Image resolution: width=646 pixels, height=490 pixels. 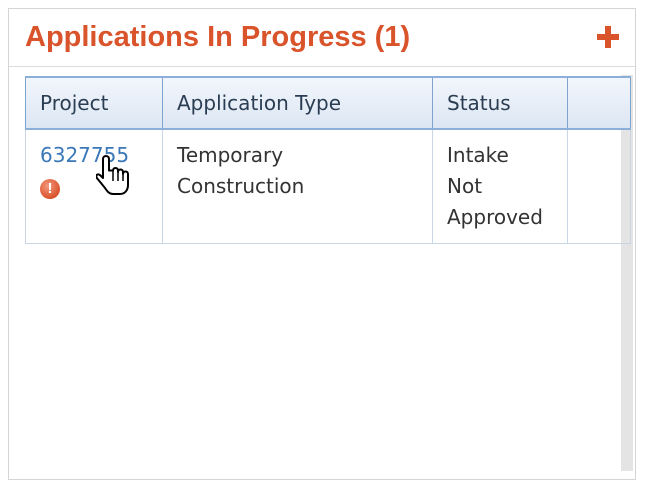 I want to click on add-application-button, so click(x=608, y=37).